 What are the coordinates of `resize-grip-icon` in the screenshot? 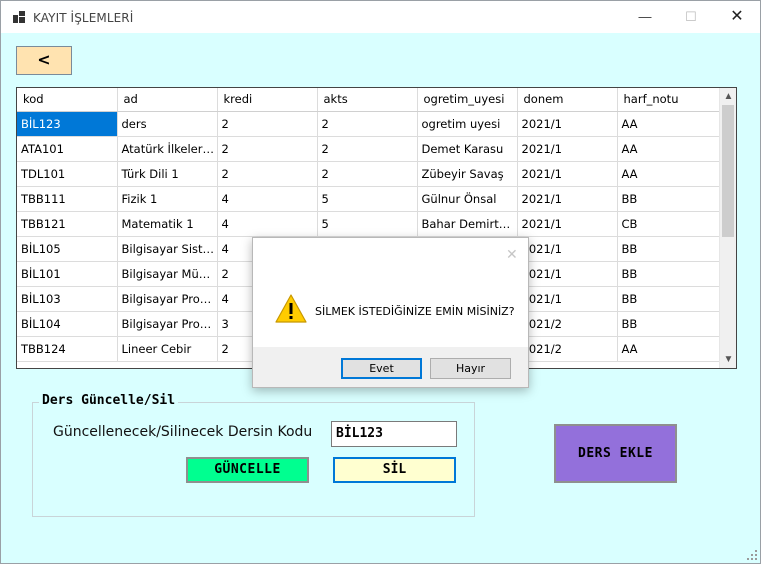 It's located at (752, 555).